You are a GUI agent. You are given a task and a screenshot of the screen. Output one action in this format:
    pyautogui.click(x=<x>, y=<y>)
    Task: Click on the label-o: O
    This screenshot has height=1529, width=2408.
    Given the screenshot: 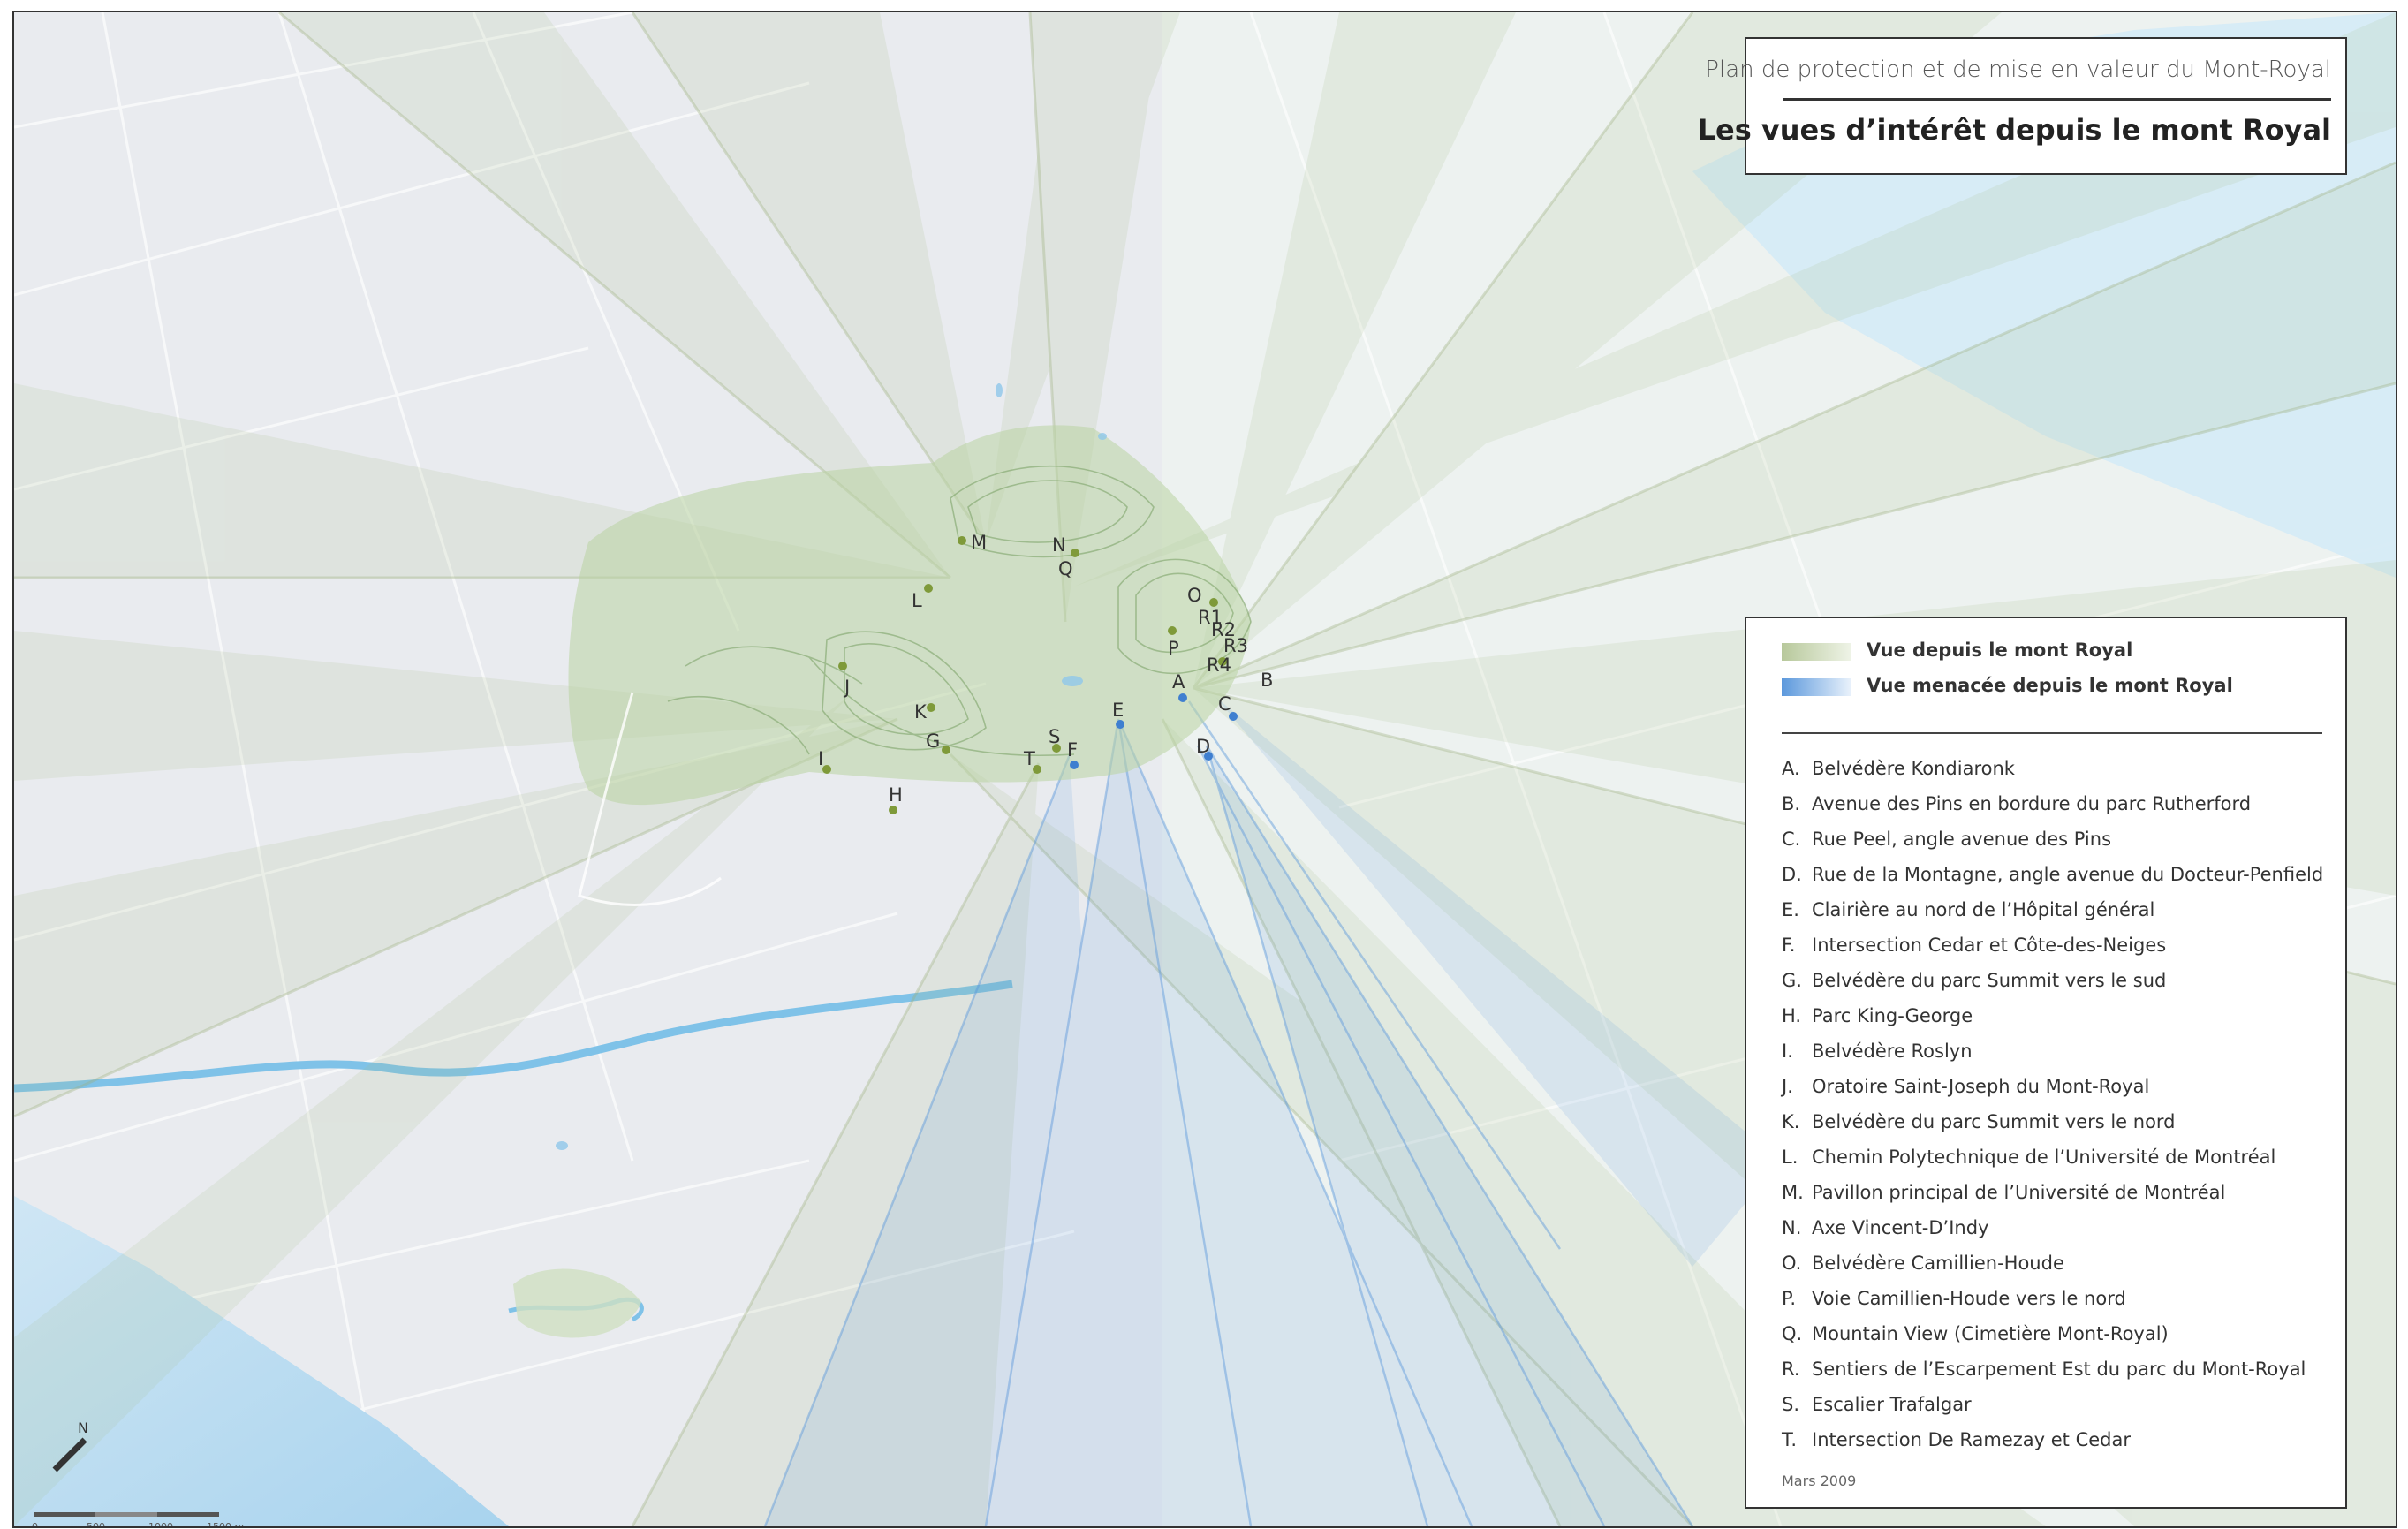 What is the action you would take?
    pyautogui.click(x=1194, y=595)
    